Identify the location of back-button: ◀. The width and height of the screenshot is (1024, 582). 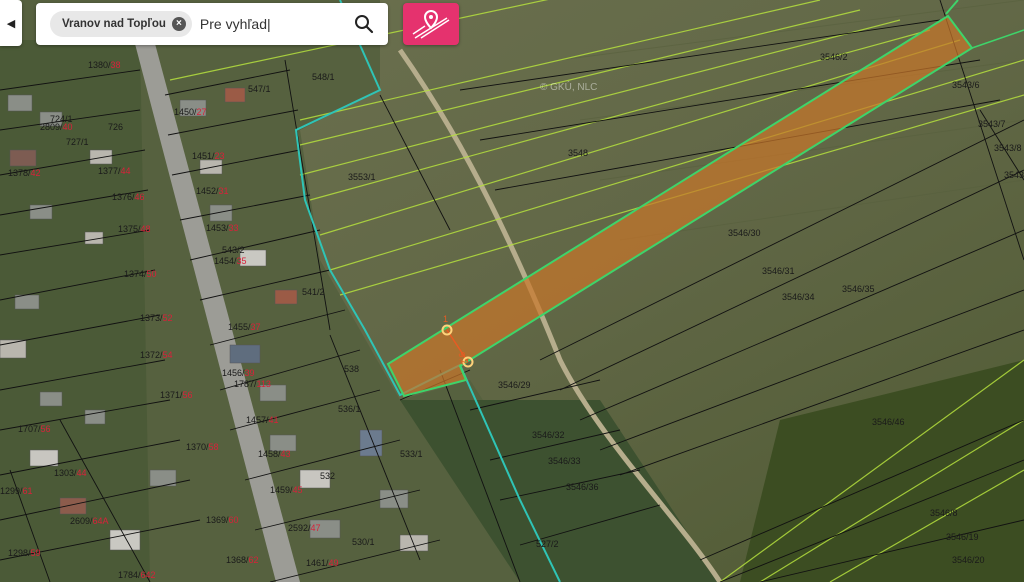
(11, 23).